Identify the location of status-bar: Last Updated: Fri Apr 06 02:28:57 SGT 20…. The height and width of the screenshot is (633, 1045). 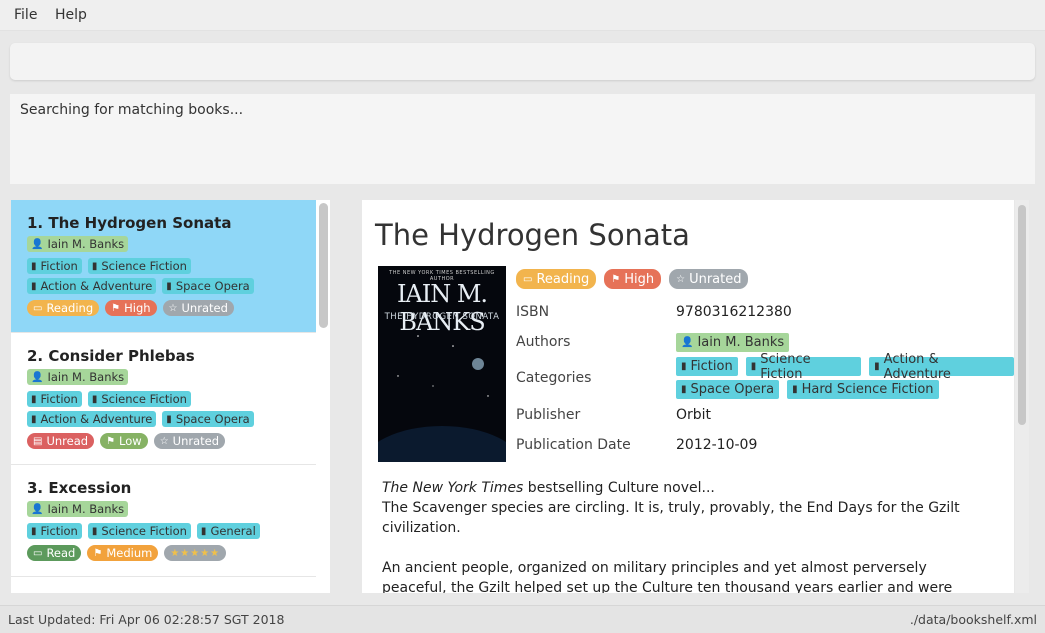
(522, 619).